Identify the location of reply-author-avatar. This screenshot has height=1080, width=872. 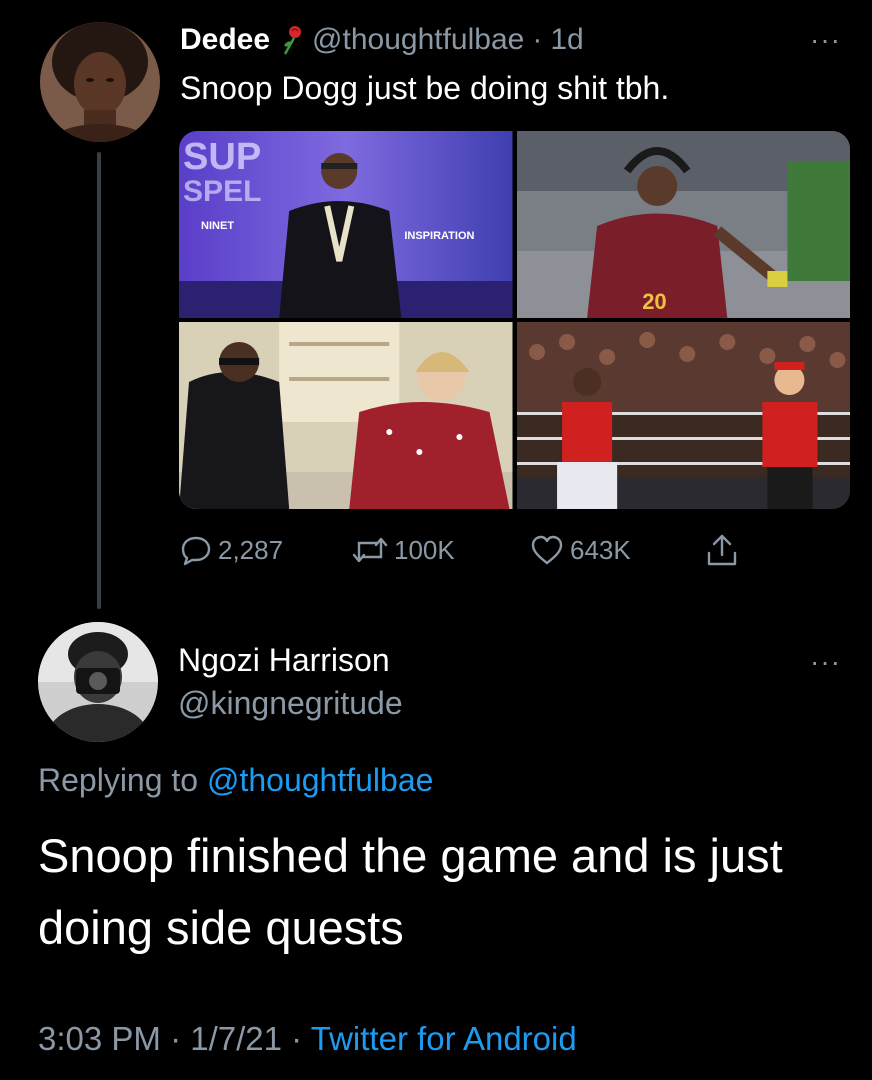
(98, 682).